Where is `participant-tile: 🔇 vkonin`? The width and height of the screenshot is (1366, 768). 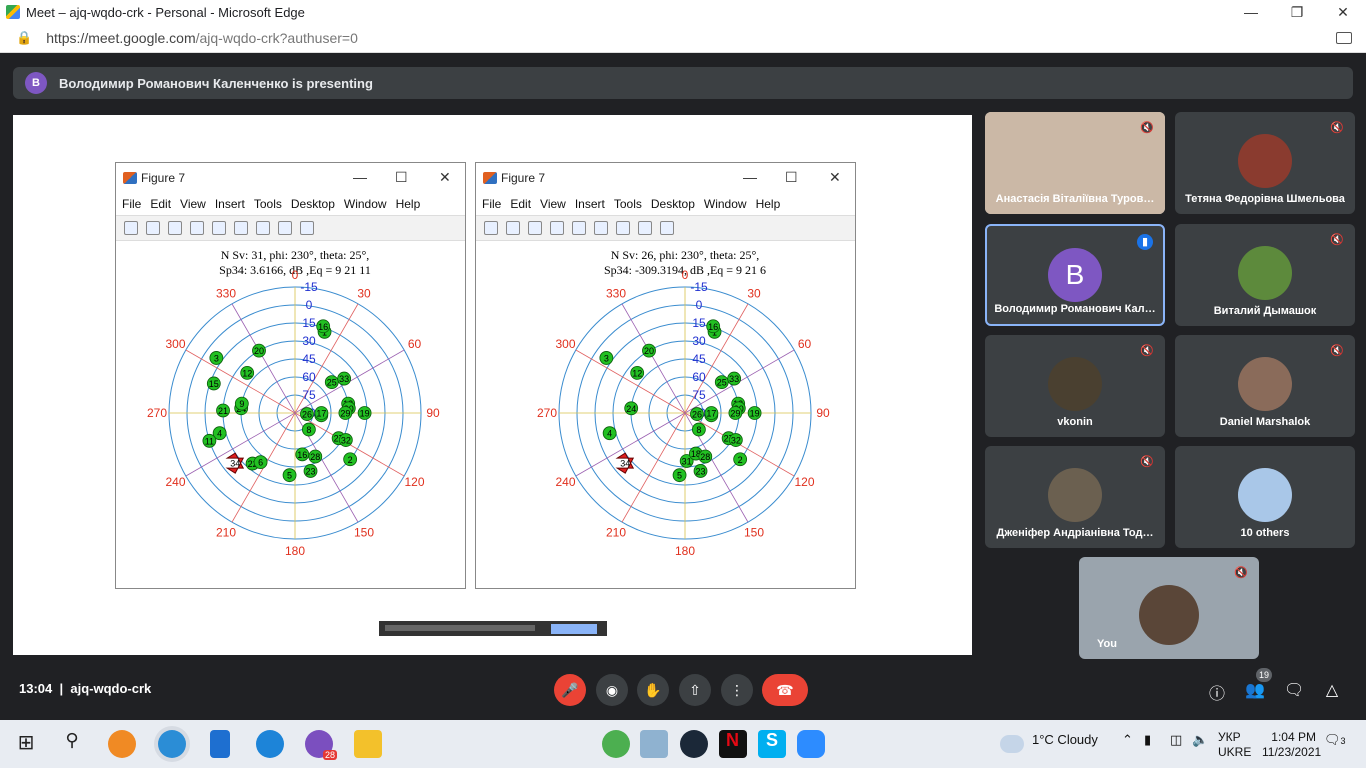 participant-tile: 🔇 vkonin is located at coordinates (1075, 386).